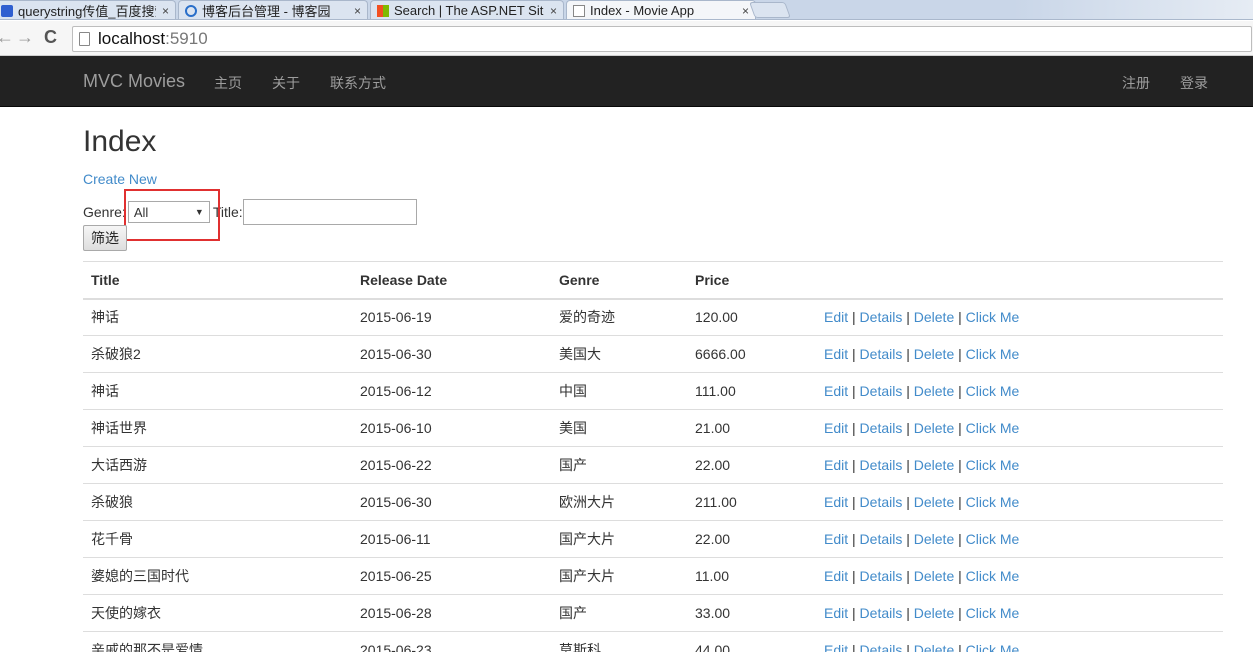  What do you see at coordinates (273, 9) in the screenshot?
I see `browser-tab-cnblogs: 博客后台管理 - 博客园 ×` at bounding box center [273, 9].